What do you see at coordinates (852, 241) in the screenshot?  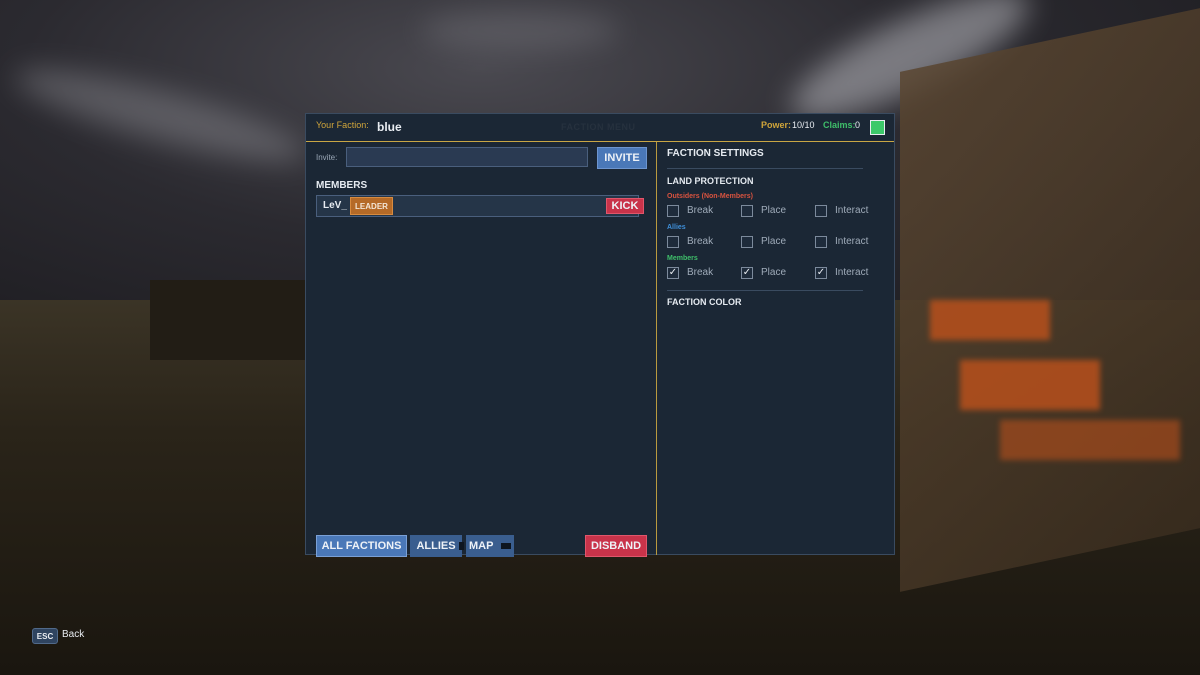 I see `allies-interact-label: Interact` at bounding box center [852, 241].